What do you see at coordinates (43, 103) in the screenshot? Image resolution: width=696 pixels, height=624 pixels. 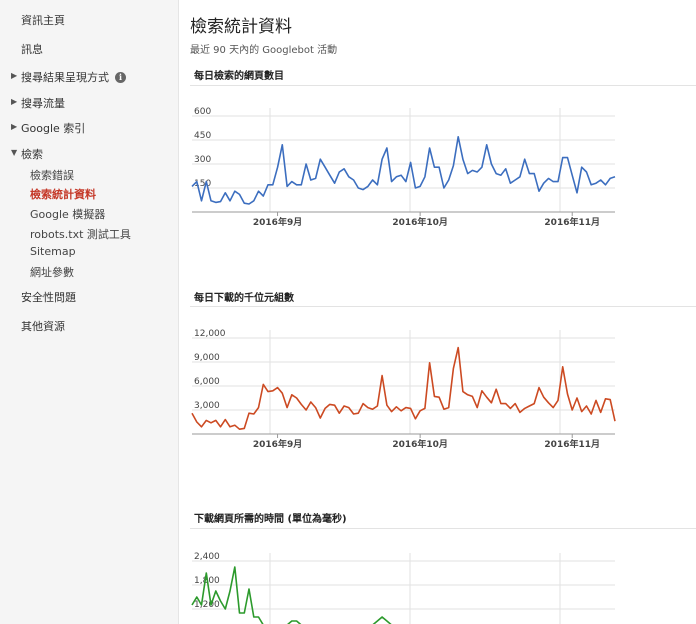 I see `sidebar-item-search-traffic: 搜尋流量` at bounding box center [43, 103].